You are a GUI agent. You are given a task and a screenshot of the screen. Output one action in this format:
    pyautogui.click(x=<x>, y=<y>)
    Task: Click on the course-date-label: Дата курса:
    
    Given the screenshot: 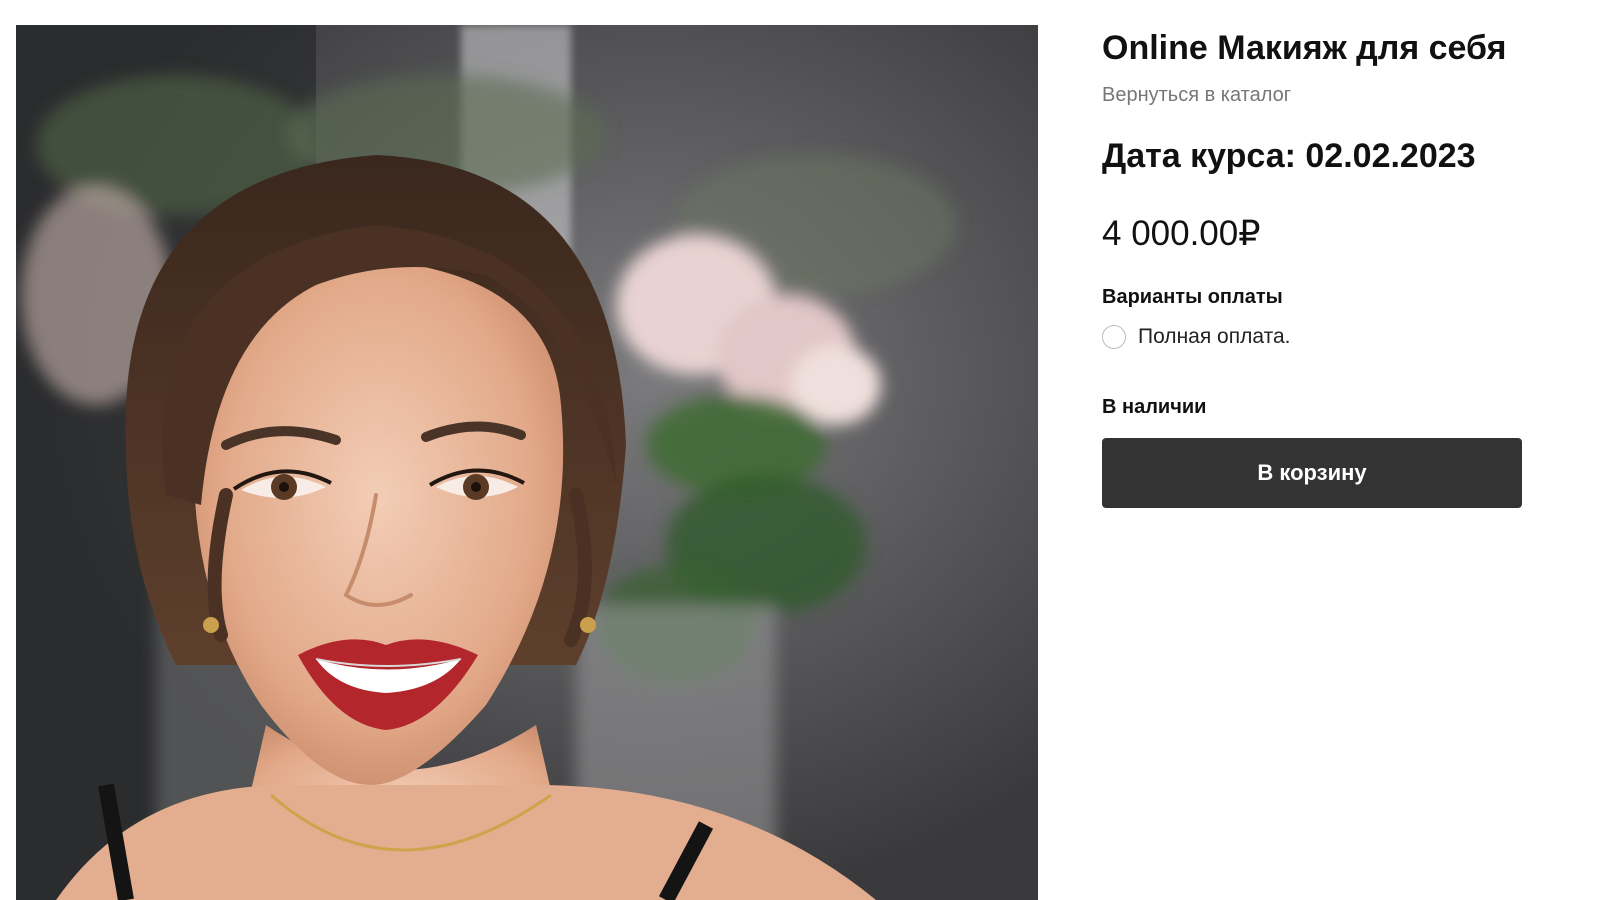 What is the action you would take?
    pyautogui.click(x=1204, y=156)
    